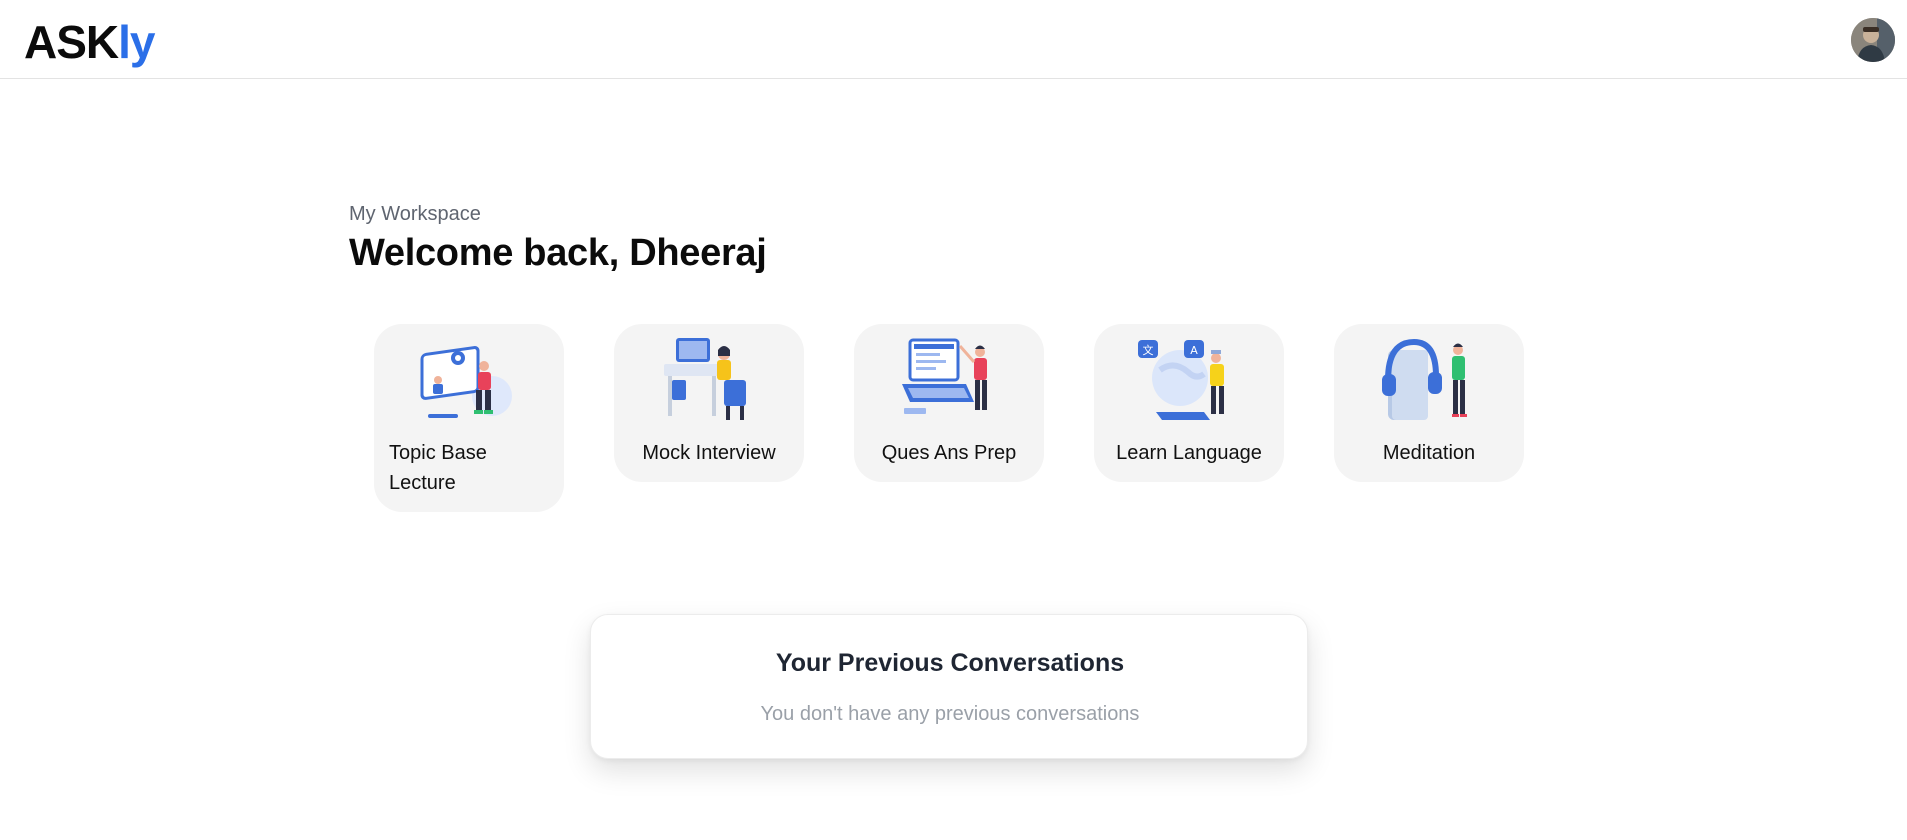 The width and height of the screenshot is (1907, 840). I want to click on laptop-illustration-icon, so click(944, 376).